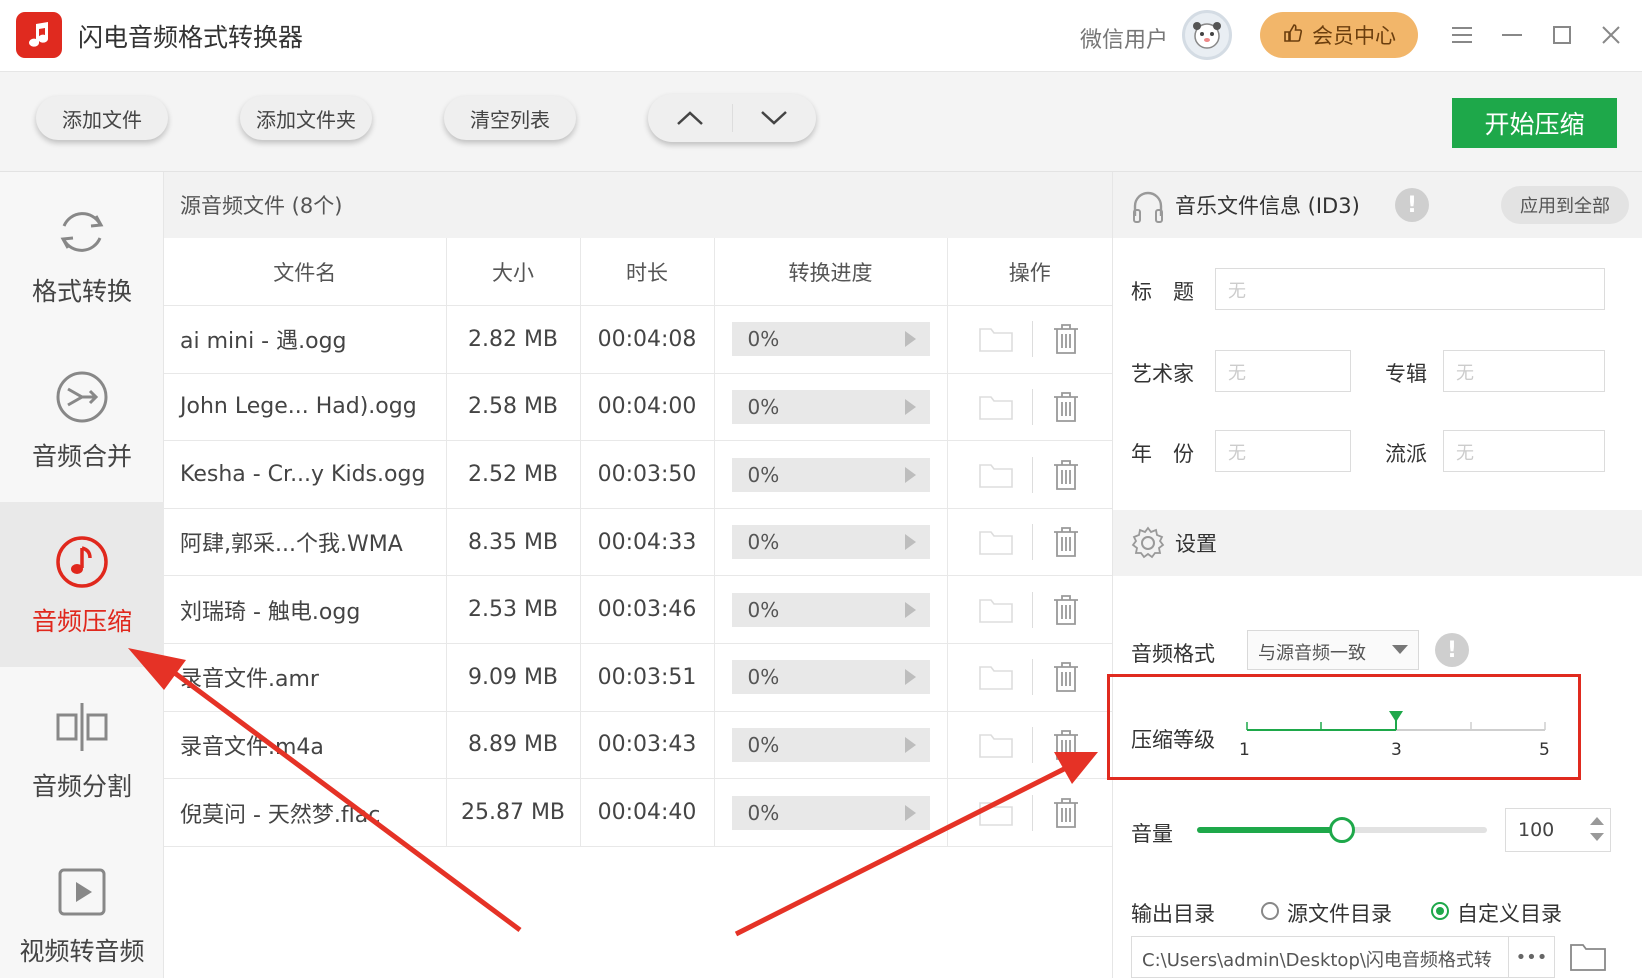 The width and height of the screenshot is (1642, 978). I want to click on minimize-icon, so click(1512, 35).